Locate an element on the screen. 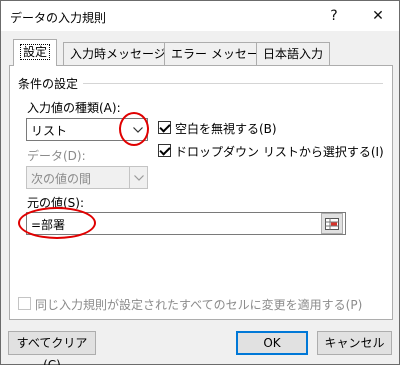  apply-all-label: 同じ入力規則が設定されたすべてのセルに変更を適用する(P) is located at coordinates (199, 305).